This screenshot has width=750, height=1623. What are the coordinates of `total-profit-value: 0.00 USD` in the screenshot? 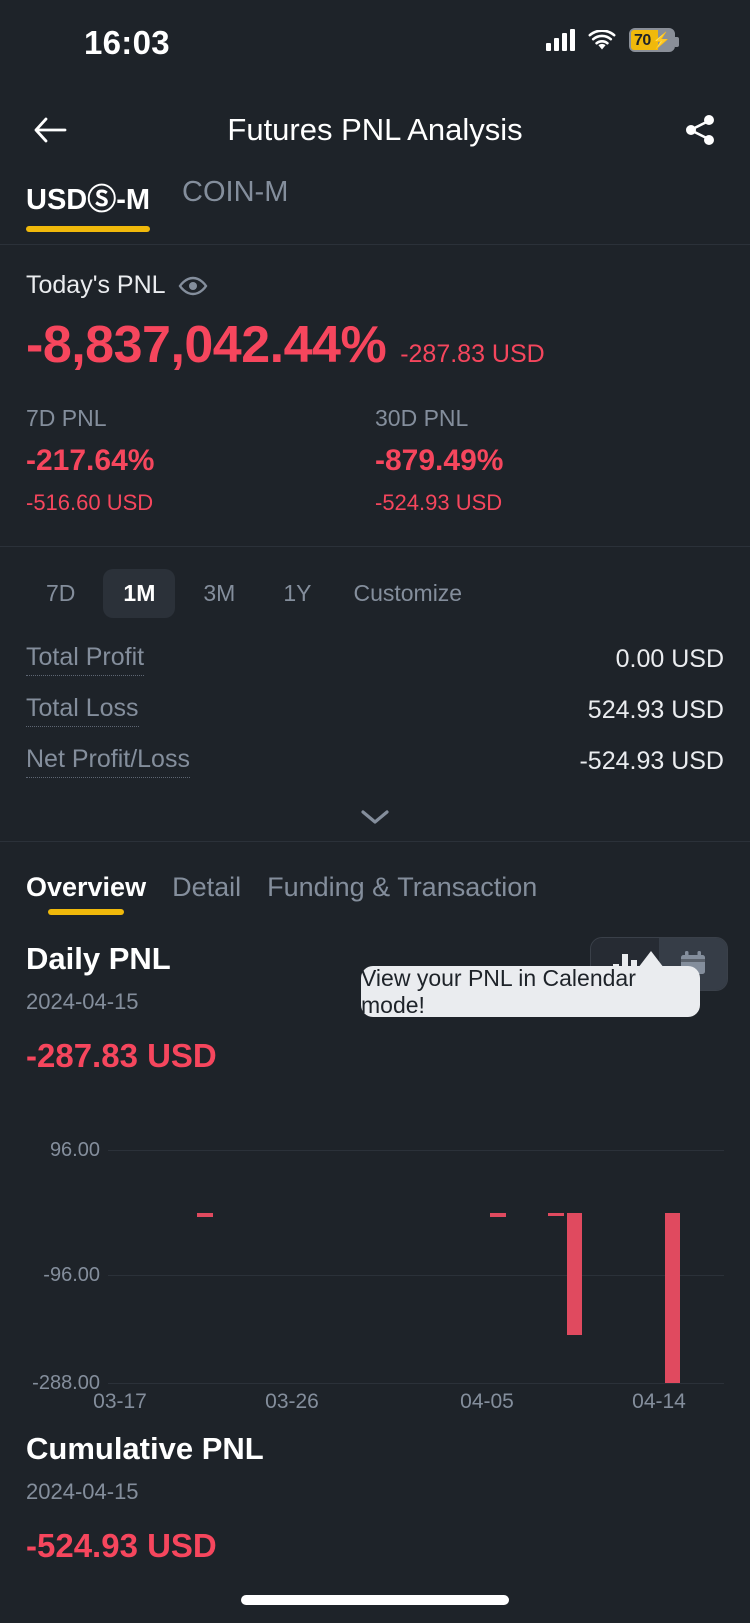 It's located at (669, 658).